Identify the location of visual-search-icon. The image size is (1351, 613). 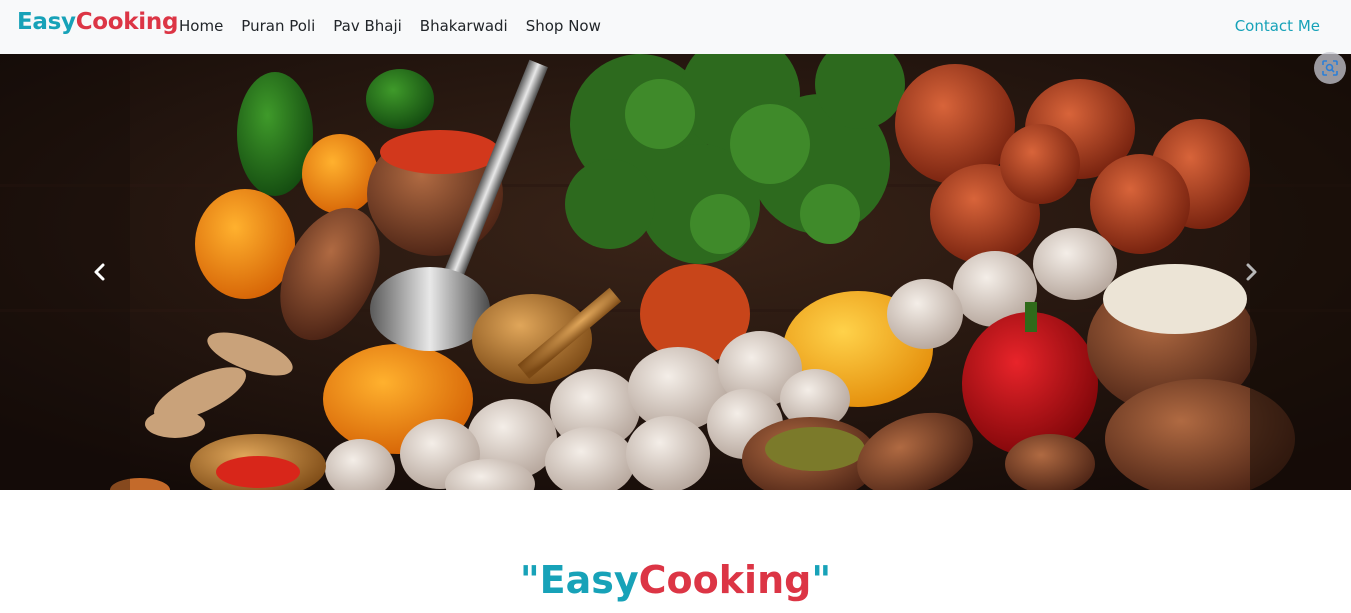
(1330, 68).